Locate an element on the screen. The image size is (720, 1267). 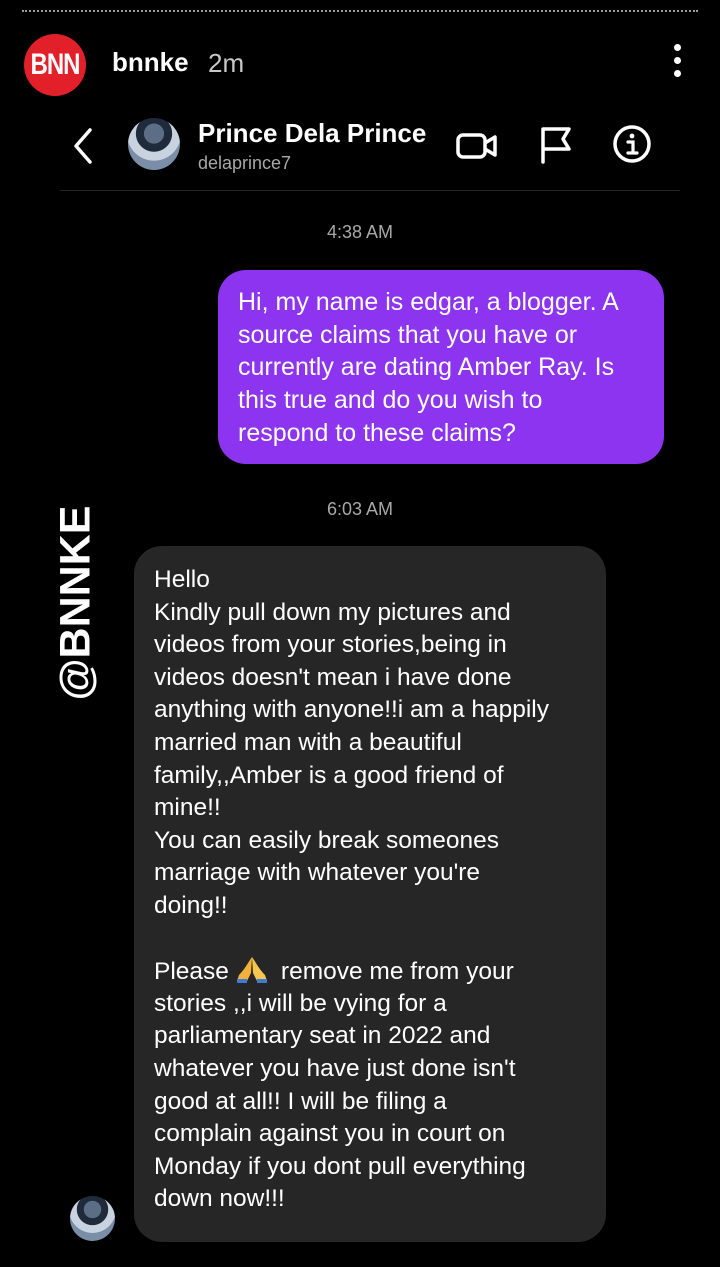
bnn-logo: BNN is located at coordinates (55, 65).